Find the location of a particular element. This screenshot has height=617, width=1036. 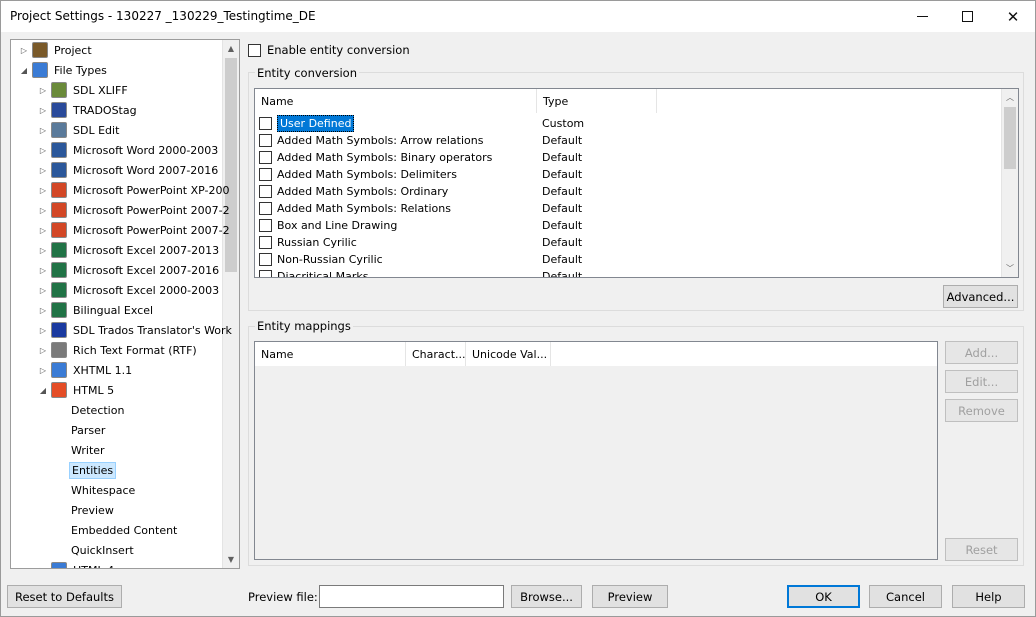

maximize-button is located at coordinates (967, 16).